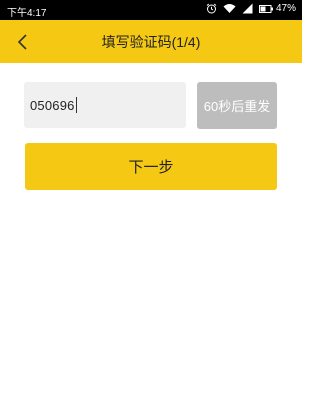 This screenshot has width=320, height=420. I want to click on page-title: 填写验证码(1/4), so click(151, 42).